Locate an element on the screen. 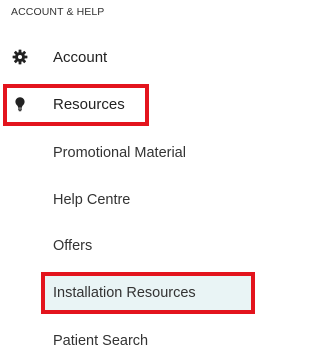  lightbulb-icon is located at coordinates (20, 104).